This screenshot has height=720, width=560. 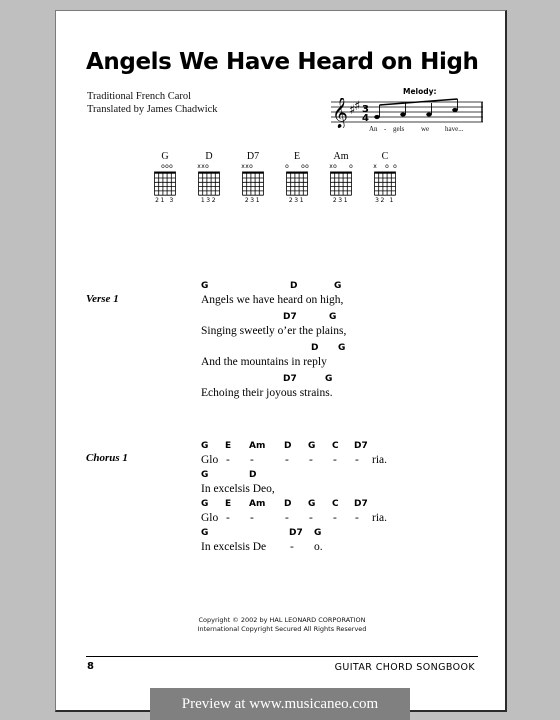 What do you see at coordinates (331, 364) in the screenshot?
I see `lyric-text-line: And the mountains in reply` at bounding box center [331, 364].